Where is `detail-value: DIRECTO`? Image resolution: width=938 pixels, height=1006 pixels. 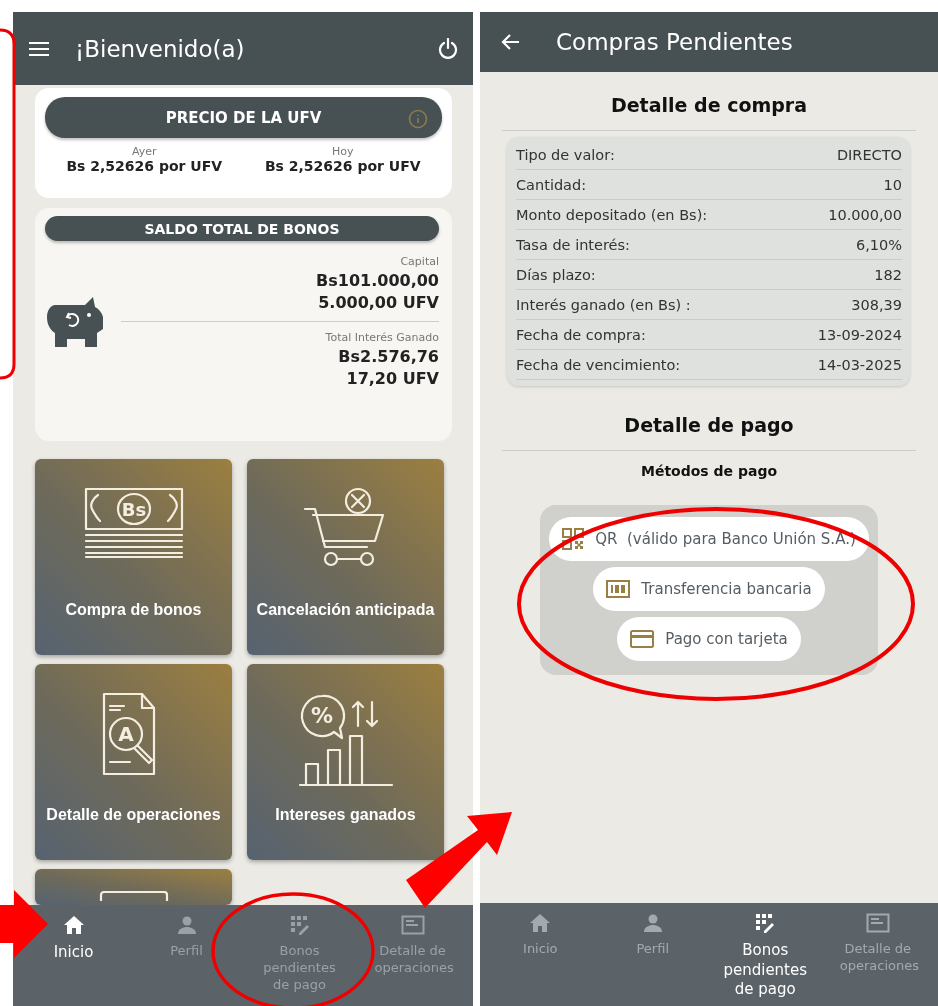 detail-value: DIRECTO is located at coordinates (869, 155).